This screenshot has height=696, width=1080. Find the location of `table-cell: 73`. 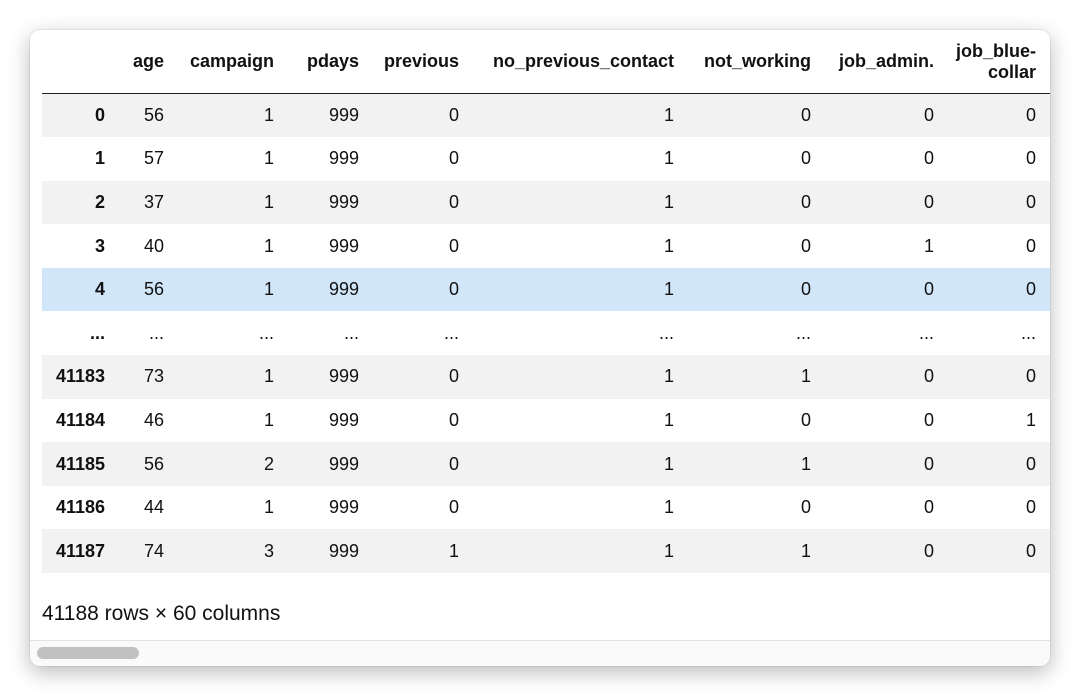

table-cell: 73 is located at coordinates (153, 376).